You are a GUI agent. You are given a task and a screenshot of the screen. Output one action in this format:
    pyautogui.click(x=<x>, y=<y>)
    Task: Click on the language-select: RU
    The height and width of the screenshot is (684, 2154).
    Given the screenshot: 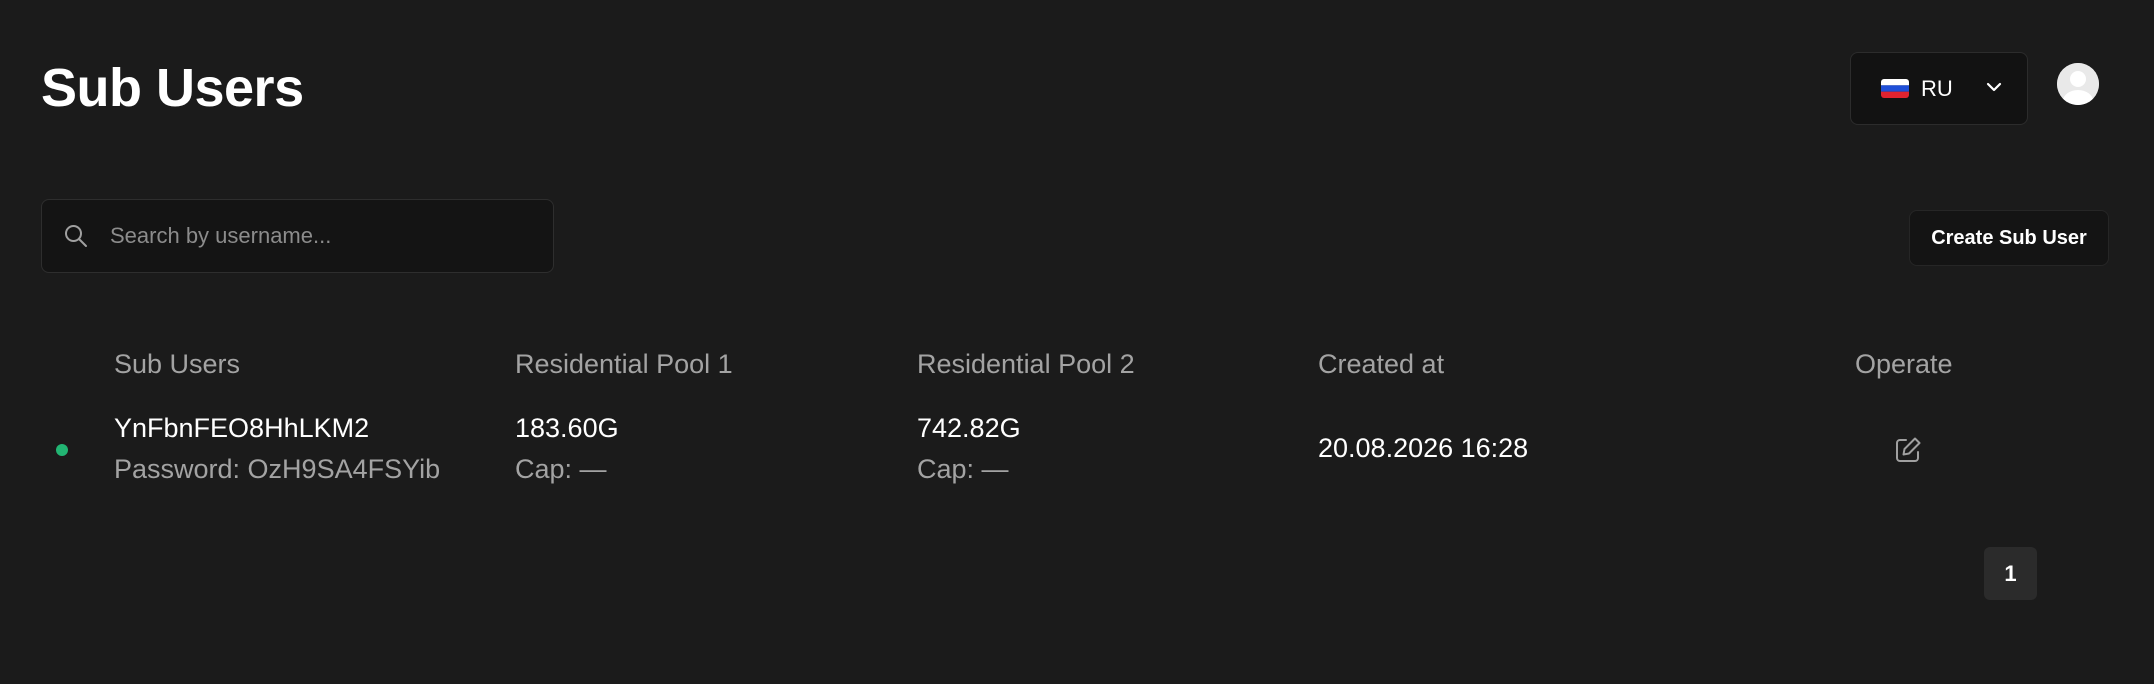 What is the action you would take?
    pyautogui.click(x=1939, y=88)
    